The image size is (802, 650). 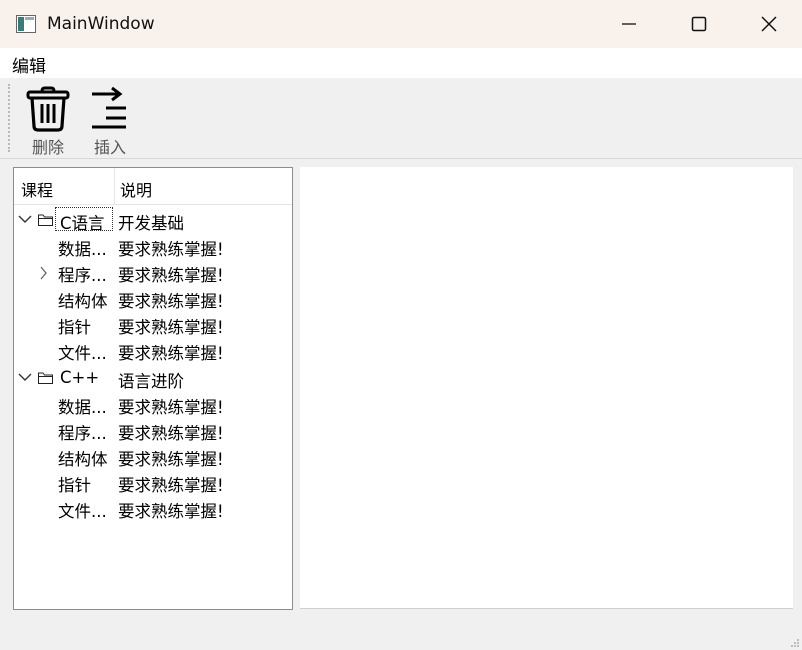 I want to click on toolbar: 删除 插入, so click(x=401, y=118).